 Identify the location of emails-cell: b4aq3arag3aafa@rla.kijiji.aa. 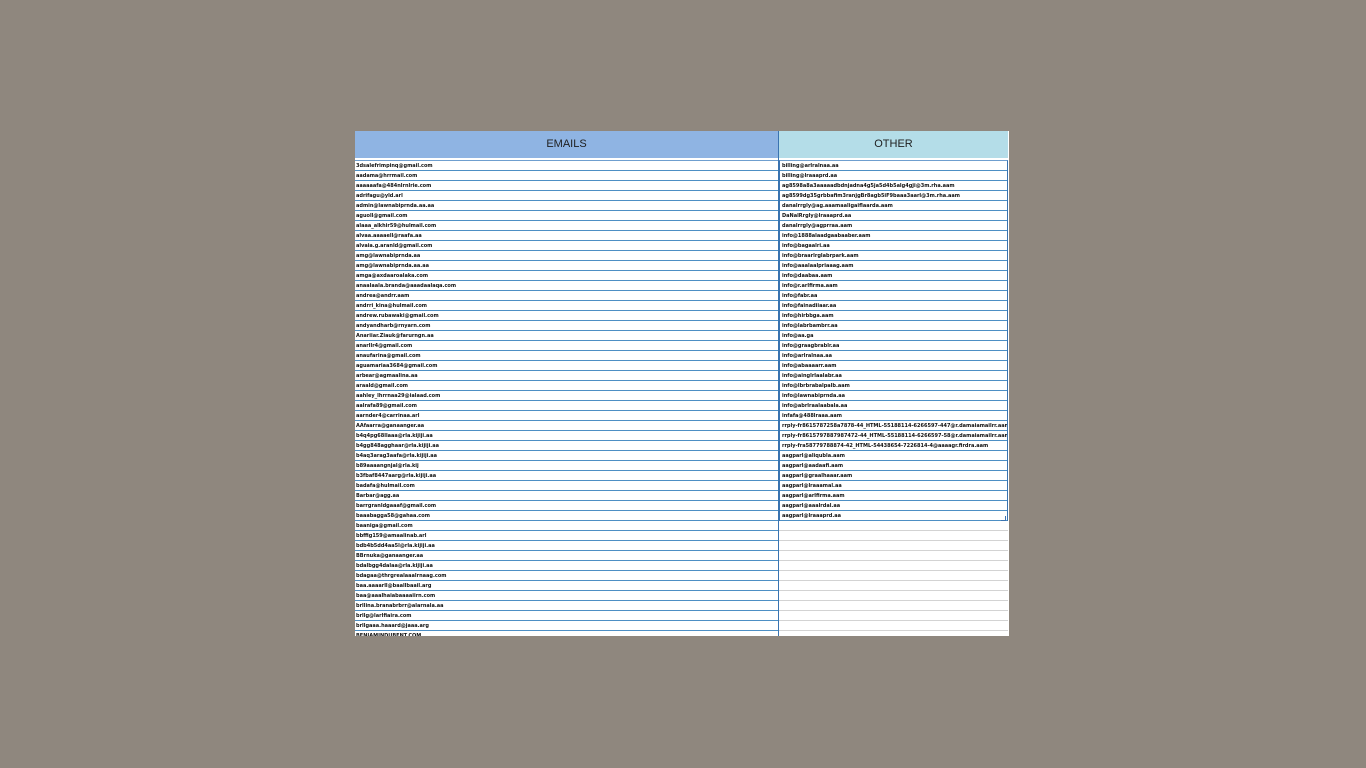
(566, 456).